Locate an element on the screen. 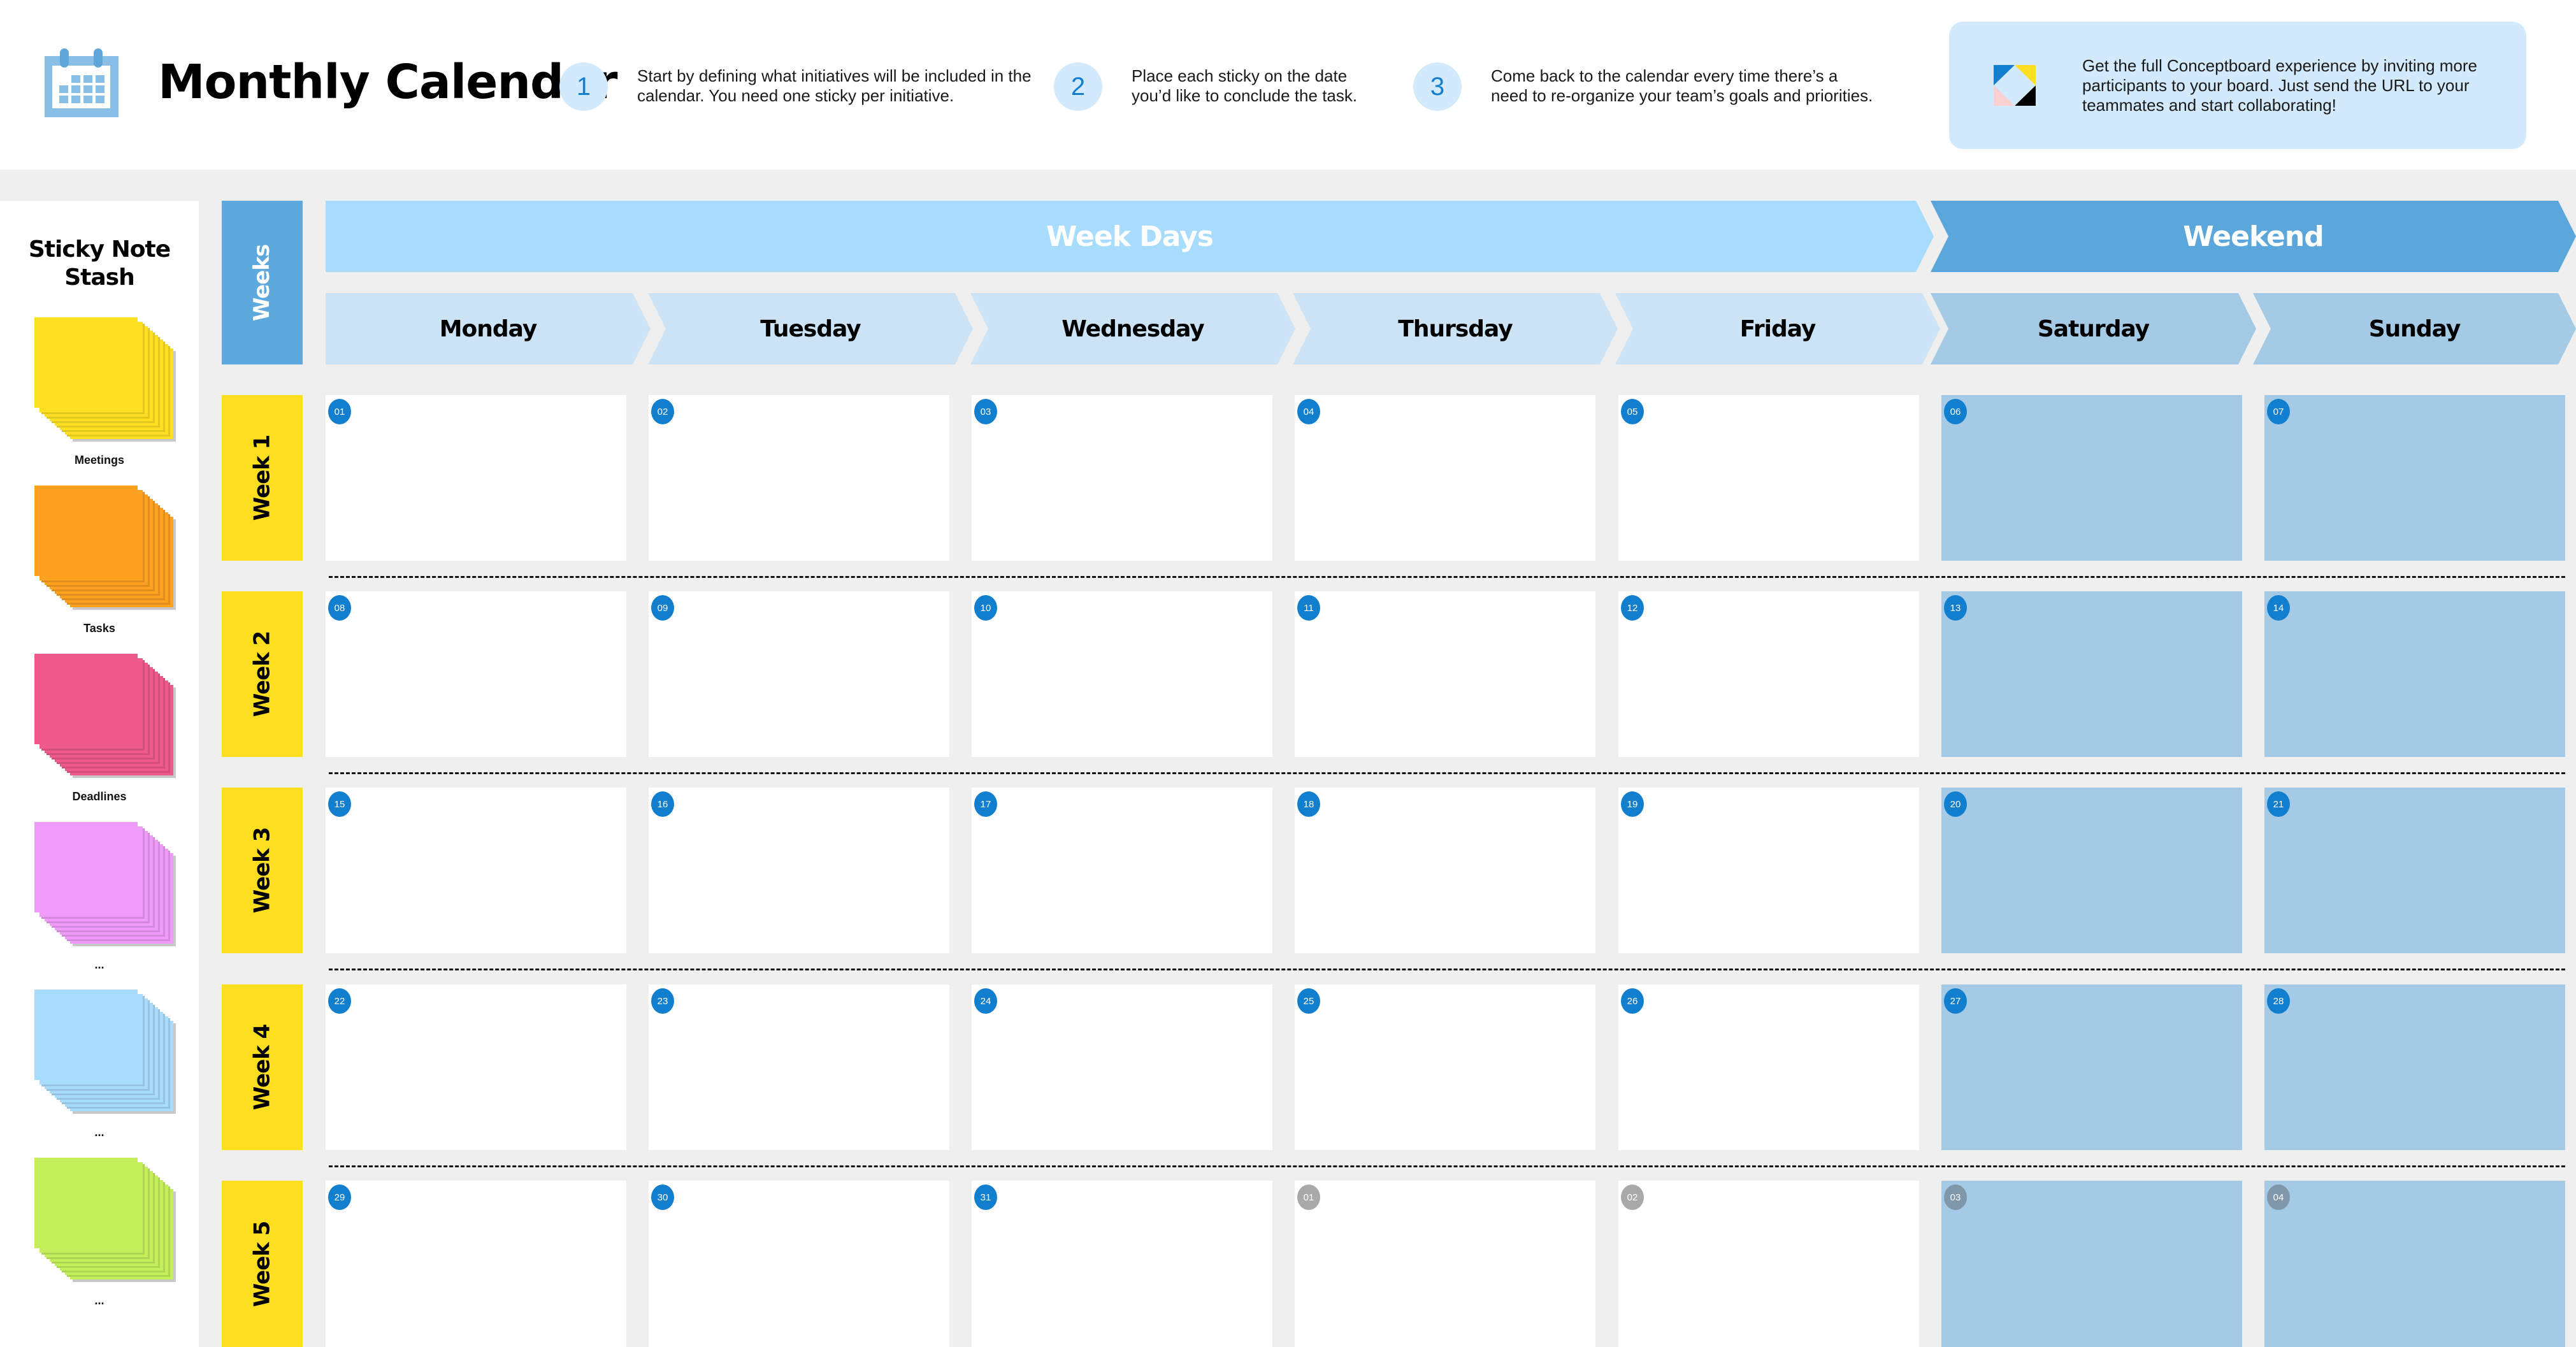 The width and height of the screenshot is (2576, 1347). date-badge: 12 is located at coordinates (1633, 608).